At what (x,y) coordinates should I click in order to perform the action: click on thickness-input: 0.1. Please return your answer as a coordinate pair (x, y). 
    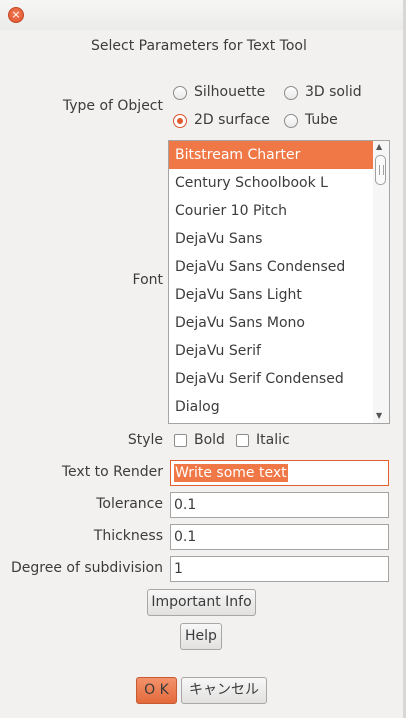
    Looking at the image, I should click on (279, 537).